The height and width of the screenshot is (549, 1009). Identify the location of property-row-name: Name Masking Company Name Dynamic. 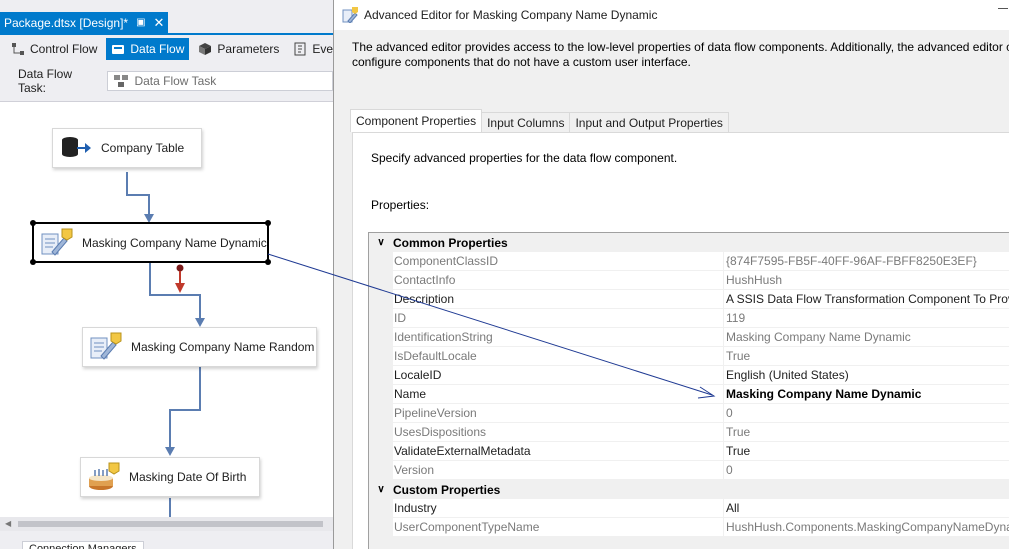
(689, 394).